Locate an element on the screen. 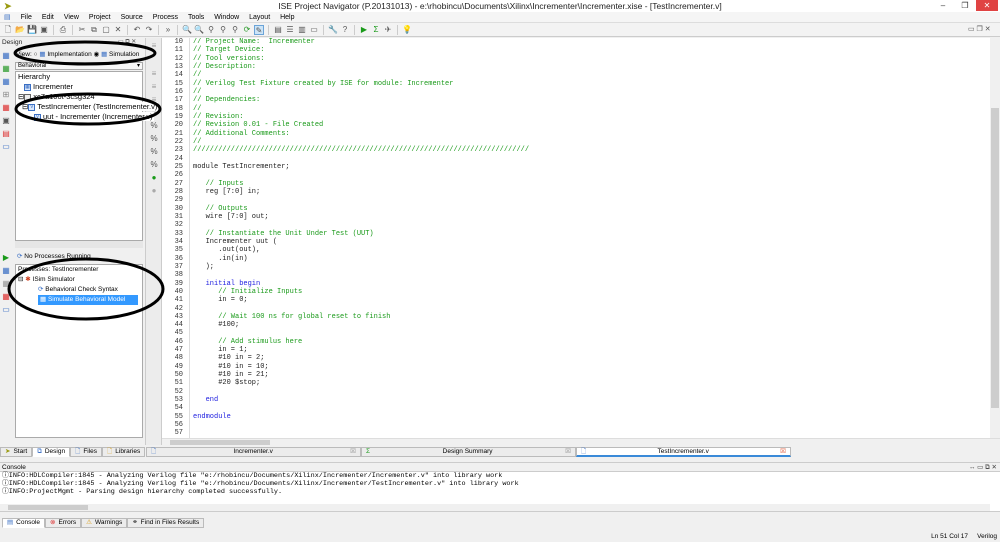 The width and height of the screenshot is (1000, 542). tree-item-uut: Vuut - Incrementer (Incrementer.v) is located at coordinates (85, 117).